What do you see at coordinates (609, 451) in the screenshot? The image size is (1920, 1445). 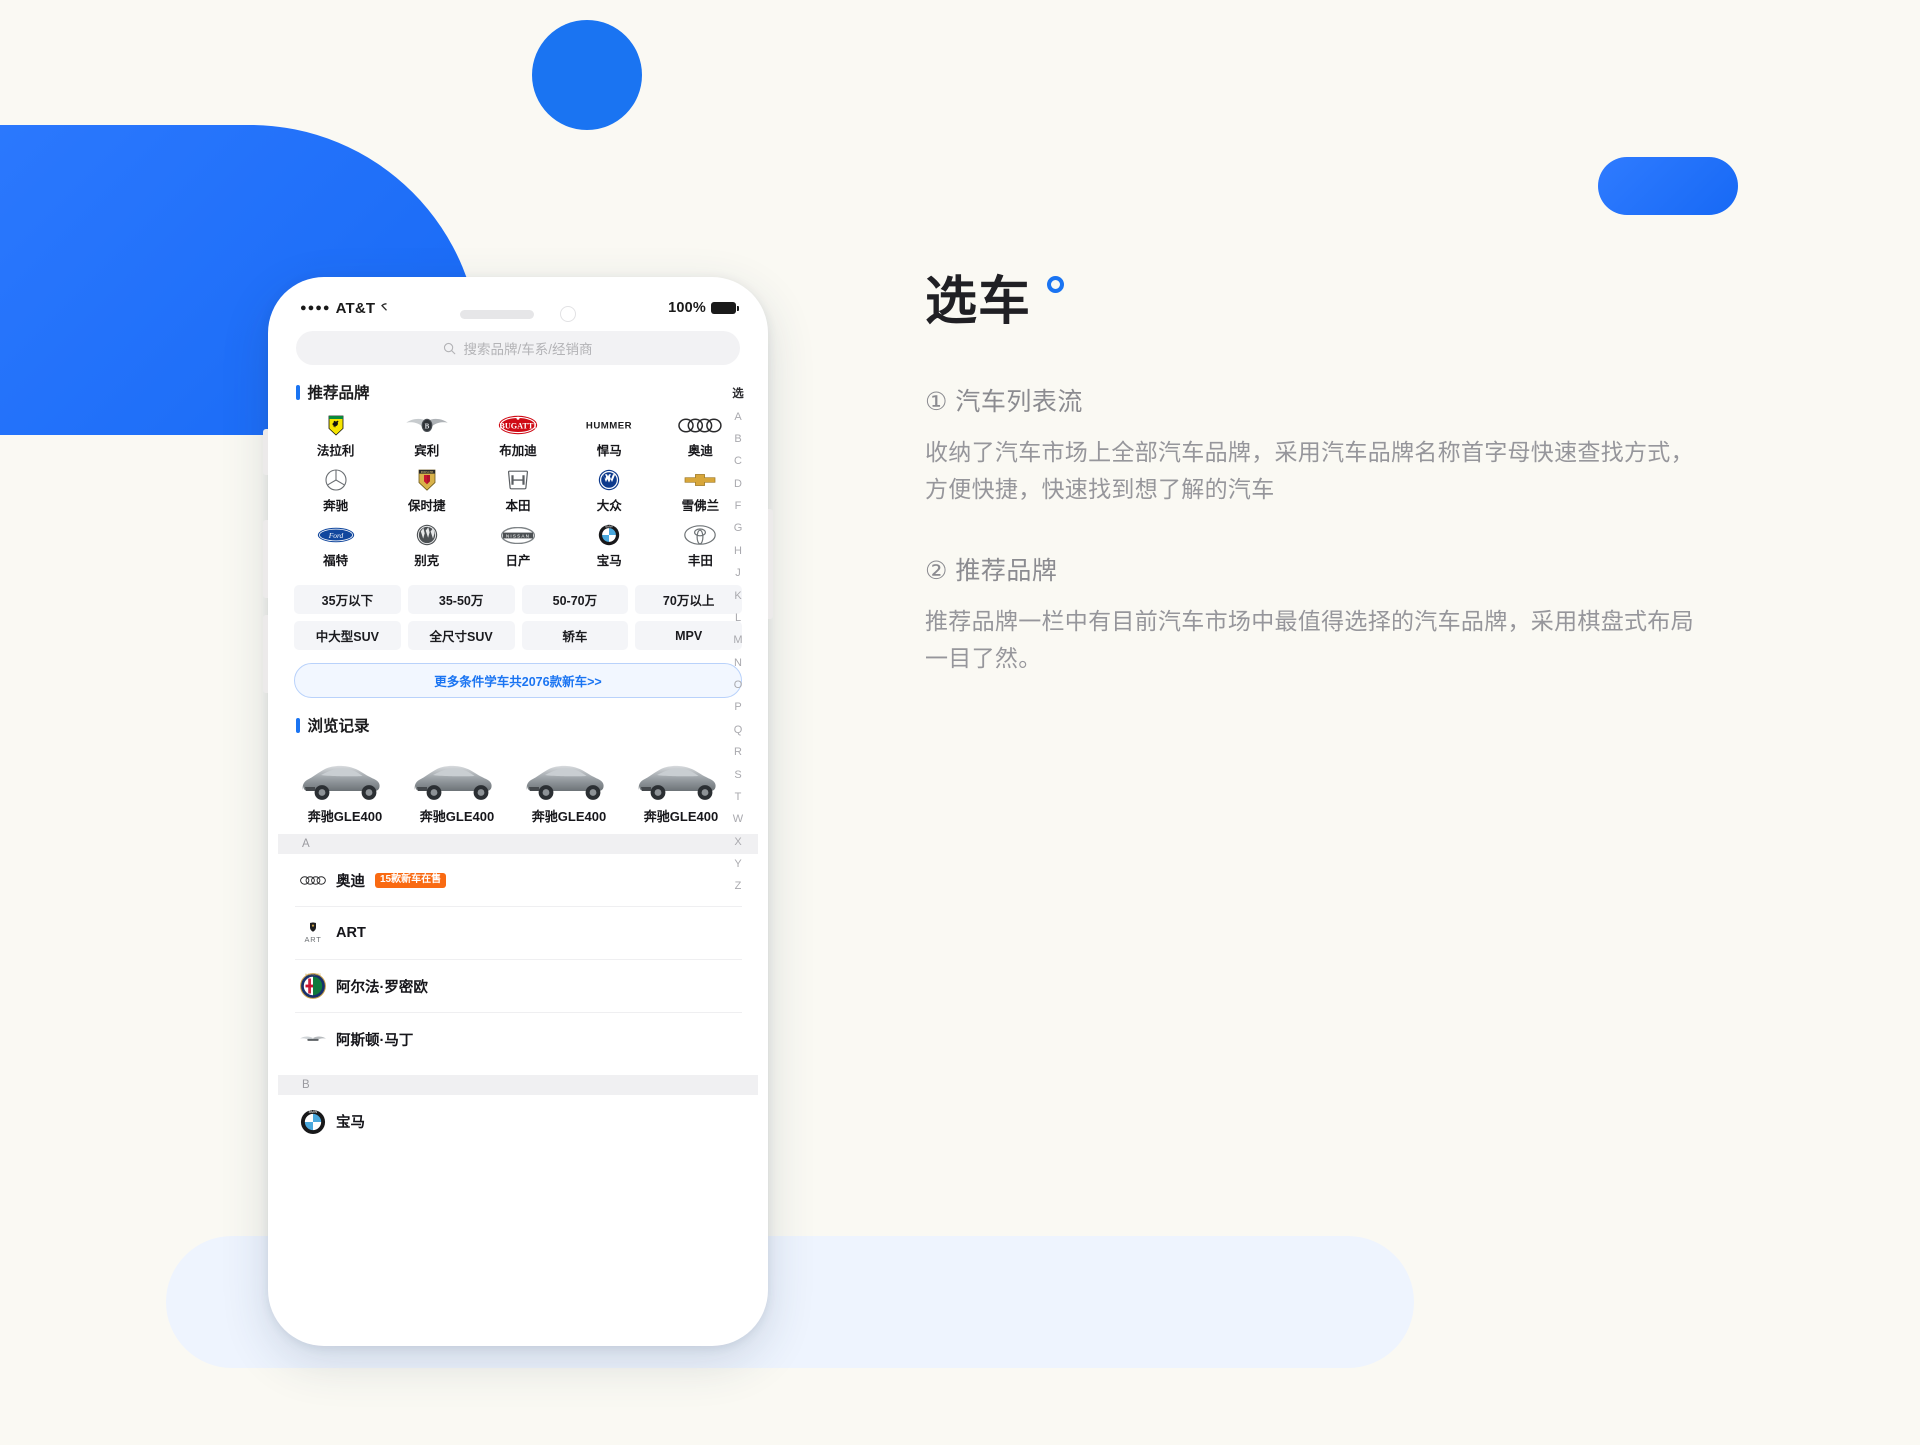 I see `brand-name-label: 悍马` at bounding box center [609, 451].